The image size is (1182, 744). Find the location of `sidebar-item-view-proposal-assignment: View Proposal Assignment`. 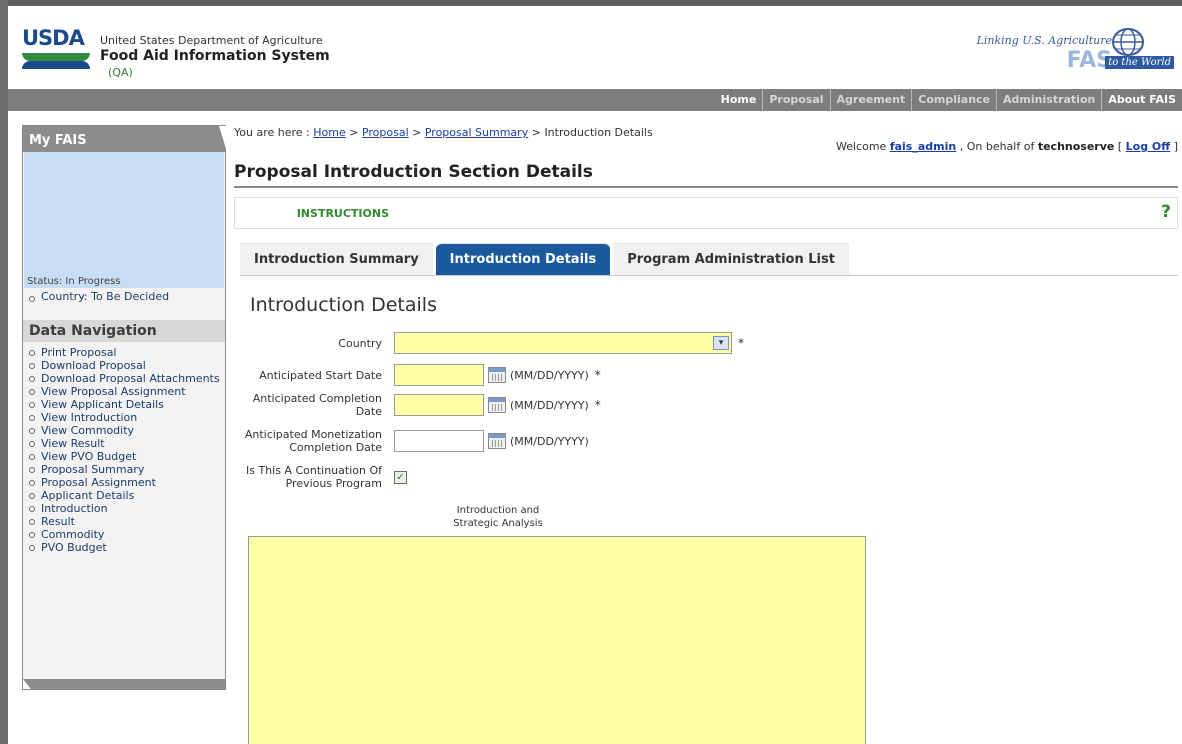

sidebar-item-view-proposal-assignment: View Proposal Assignment is located at coordinates (126, 391).